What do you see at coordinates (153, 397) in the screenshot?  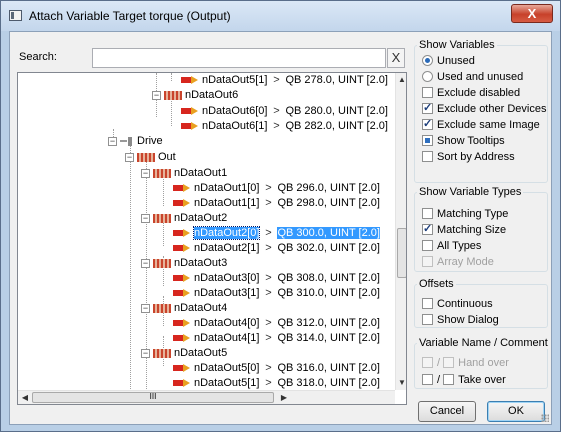 I see `horizontal-scroll-thumb: III` at bounding box center [153, 397].